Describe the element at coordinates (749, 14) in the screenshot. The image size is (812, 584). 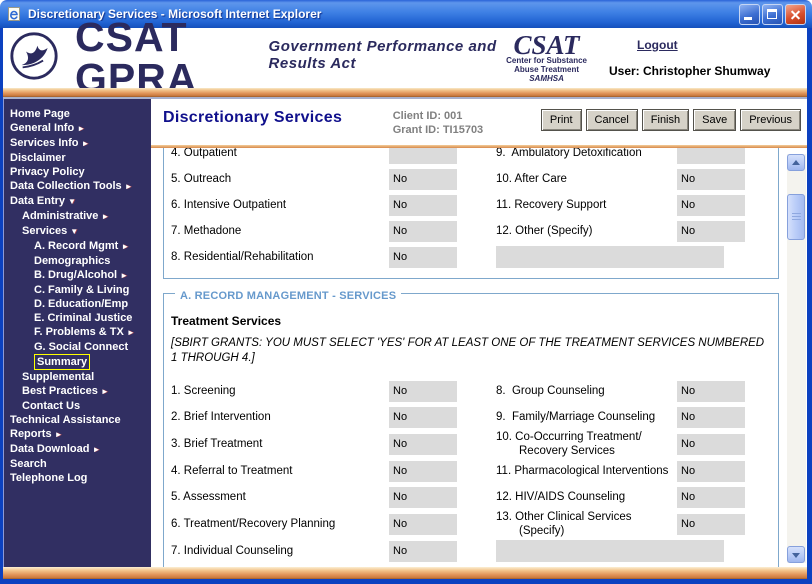
I see `minimize-button` at that location.